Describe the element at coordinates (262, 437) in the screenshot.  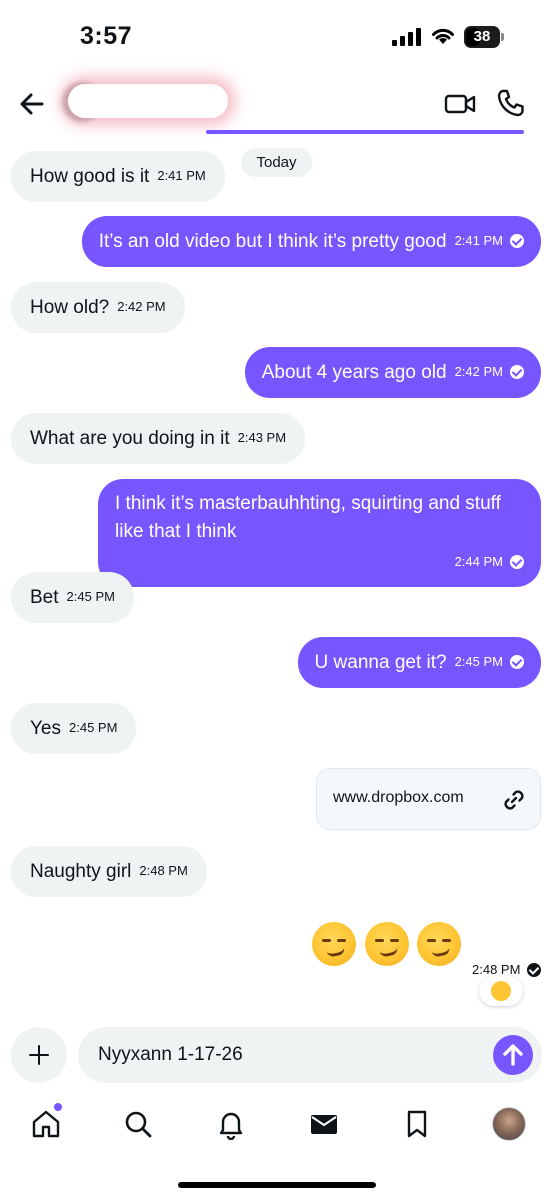
I see `message-time: 2:43 PM` at that location.